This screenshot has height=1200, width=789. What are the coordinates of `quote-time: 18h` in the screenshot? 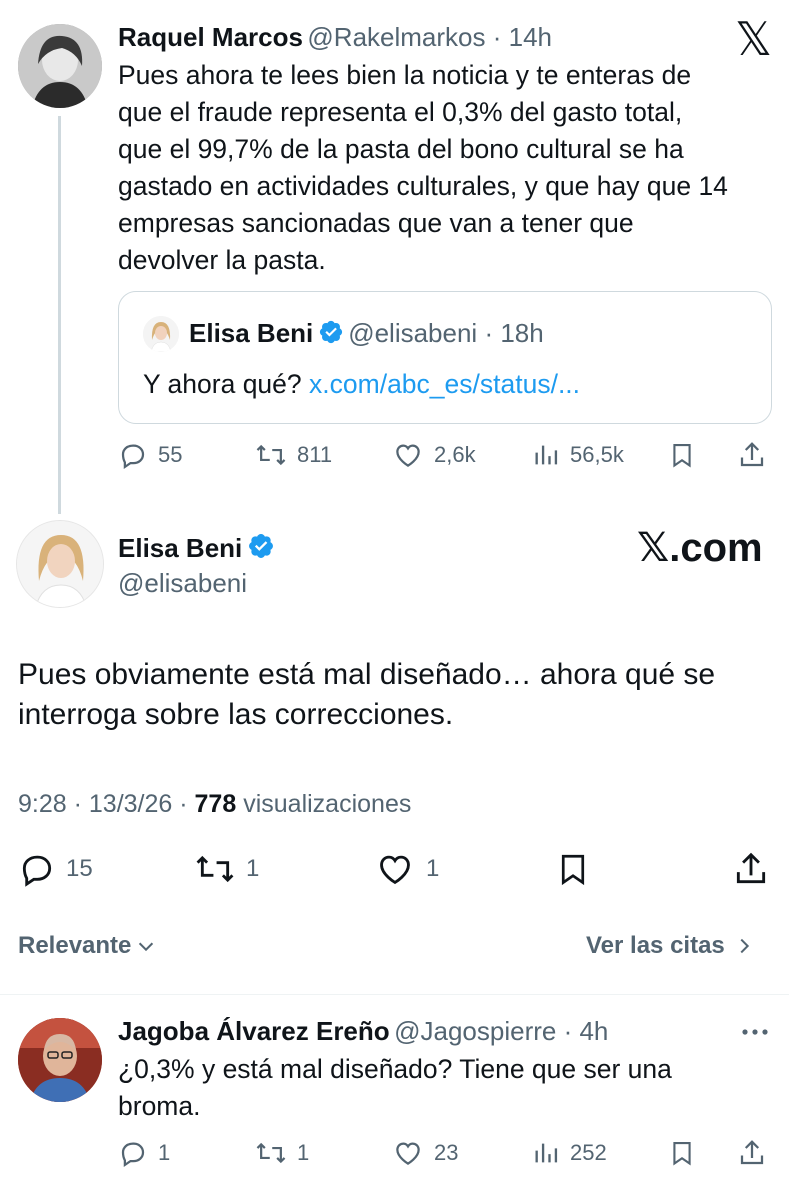 It's located at (522, 333).